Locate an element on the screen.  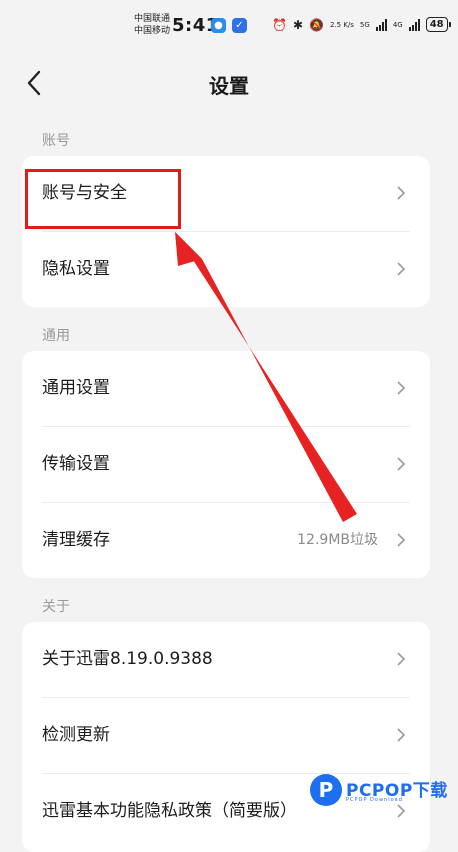
signal-4g-icon is located at coordinates (414, 24).